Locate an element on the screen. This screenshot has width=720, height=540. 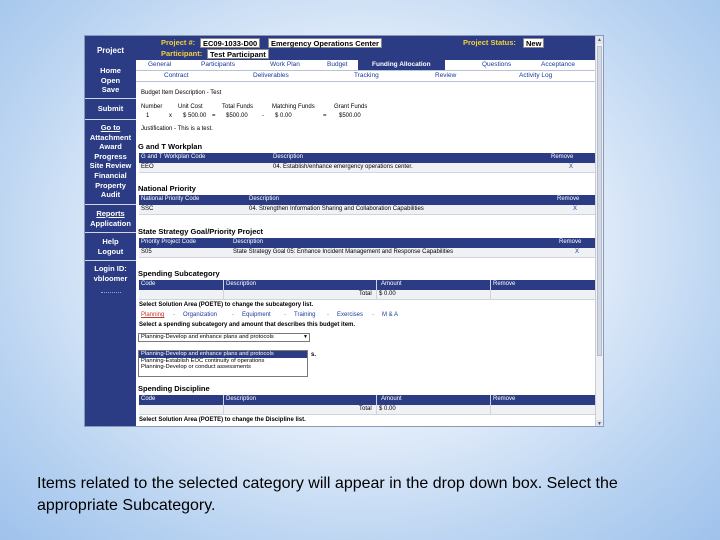
project-number-field: EC09-1033-D00 is located at coordinates (230, 43).